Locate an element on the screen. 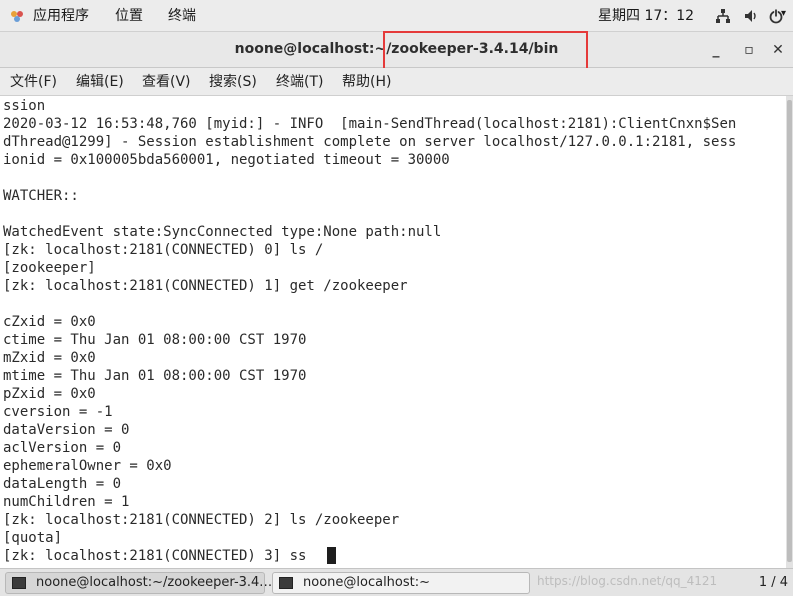 The image size is (793, 596). top-bar: 应用程序 位置 终端 星期四 17：12 ▾ is located at coordinates (396, 16).